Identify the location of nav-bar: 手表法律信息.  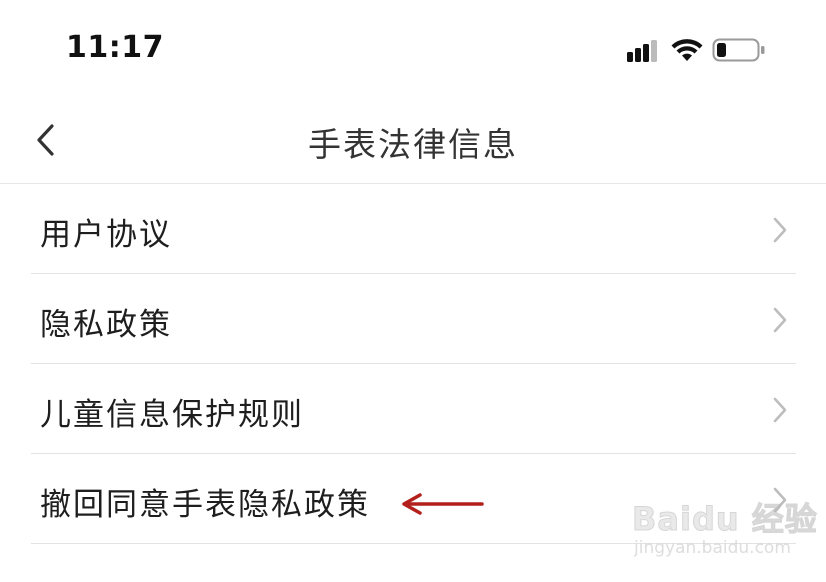
(413, 141).